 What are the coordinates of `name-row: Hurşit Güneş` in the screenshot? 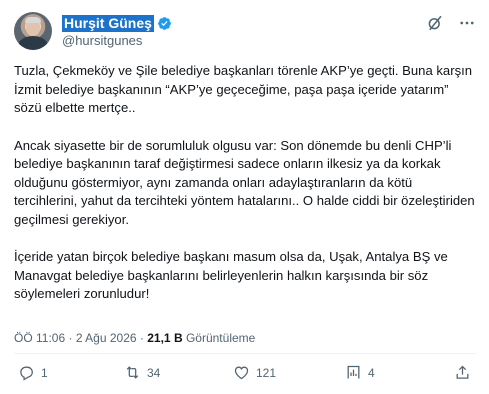 It's located at (117, 23).